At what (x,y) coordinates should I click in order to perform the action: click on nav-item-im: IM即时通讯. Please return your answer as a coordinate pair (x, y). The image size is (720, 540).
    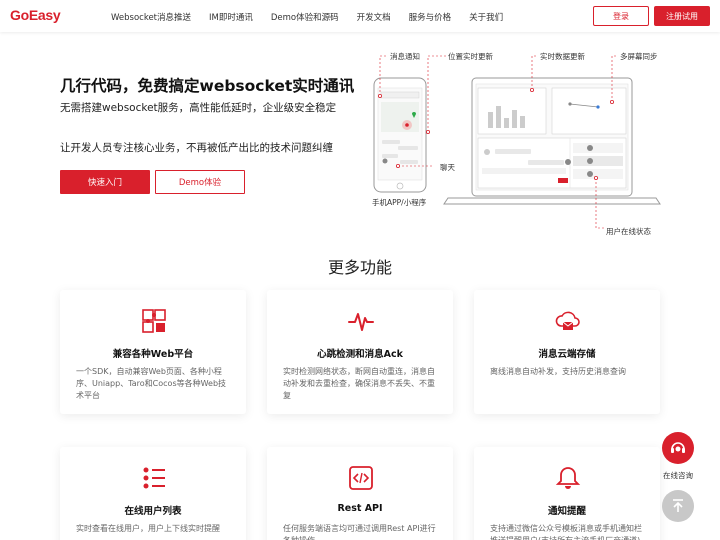
    Looking at the image, I should click on (231, 17).